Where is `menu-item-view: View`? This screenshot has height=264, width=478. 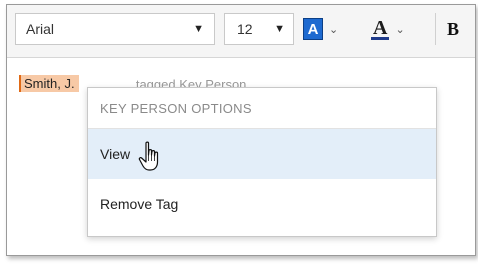
menu-item-view: View is located at coordinates (262, 154).